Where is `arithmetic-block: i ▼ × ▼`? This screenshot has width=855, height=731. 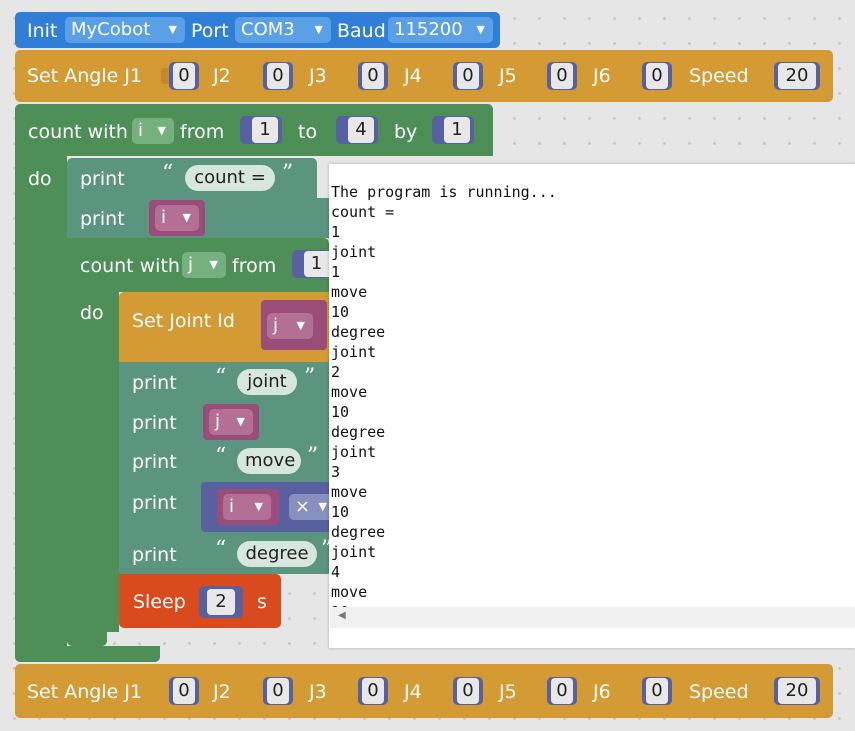 arithmetic-block: i ▼ × ▼ is located at coordinates (265, 507).